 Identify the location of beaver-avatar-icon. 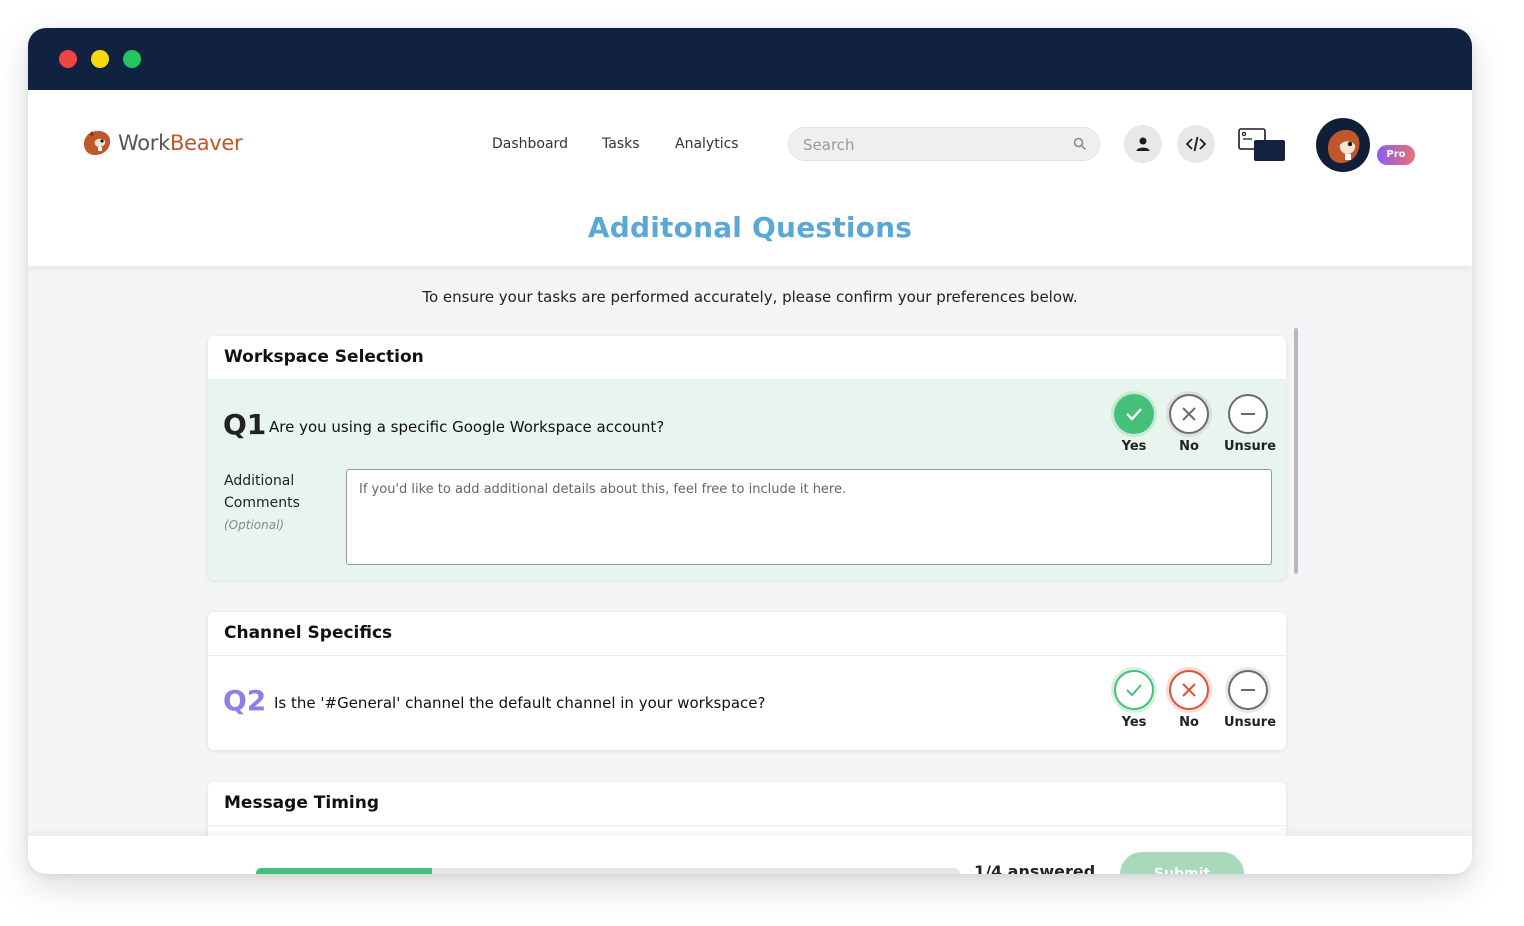
(1344, 146).